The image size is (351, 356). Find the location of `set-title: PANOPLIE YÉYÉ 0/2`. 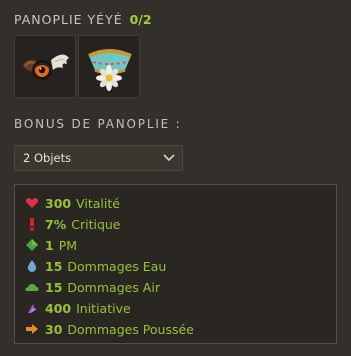

set-title: PANOPLIE YÉYÉ 0/2 is located at coordinates (83, 19).